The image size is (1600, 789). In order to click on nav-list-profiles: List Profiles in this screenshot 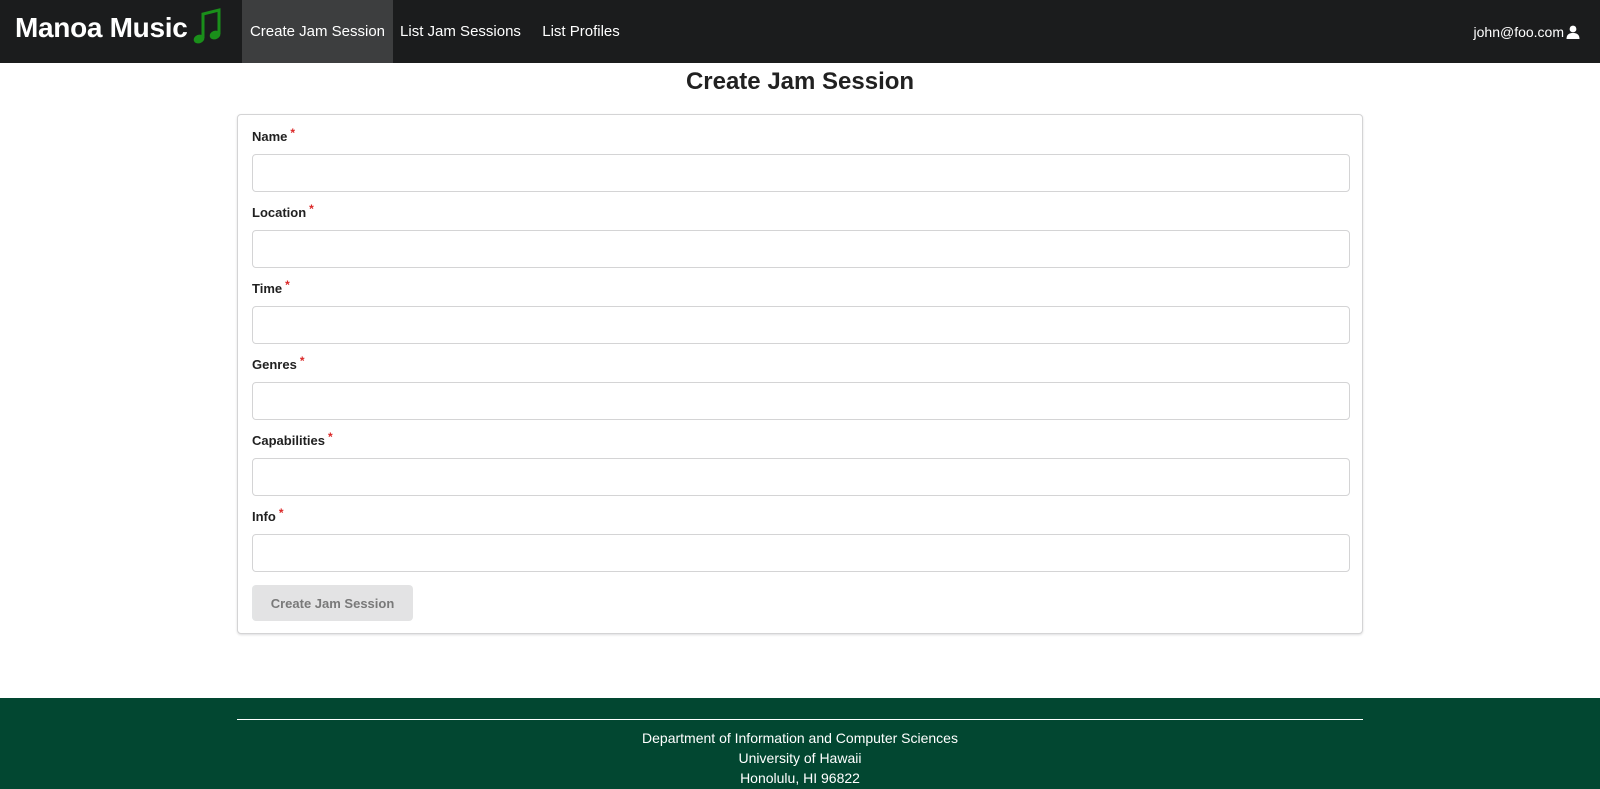, I will do `click(581, 31)`.